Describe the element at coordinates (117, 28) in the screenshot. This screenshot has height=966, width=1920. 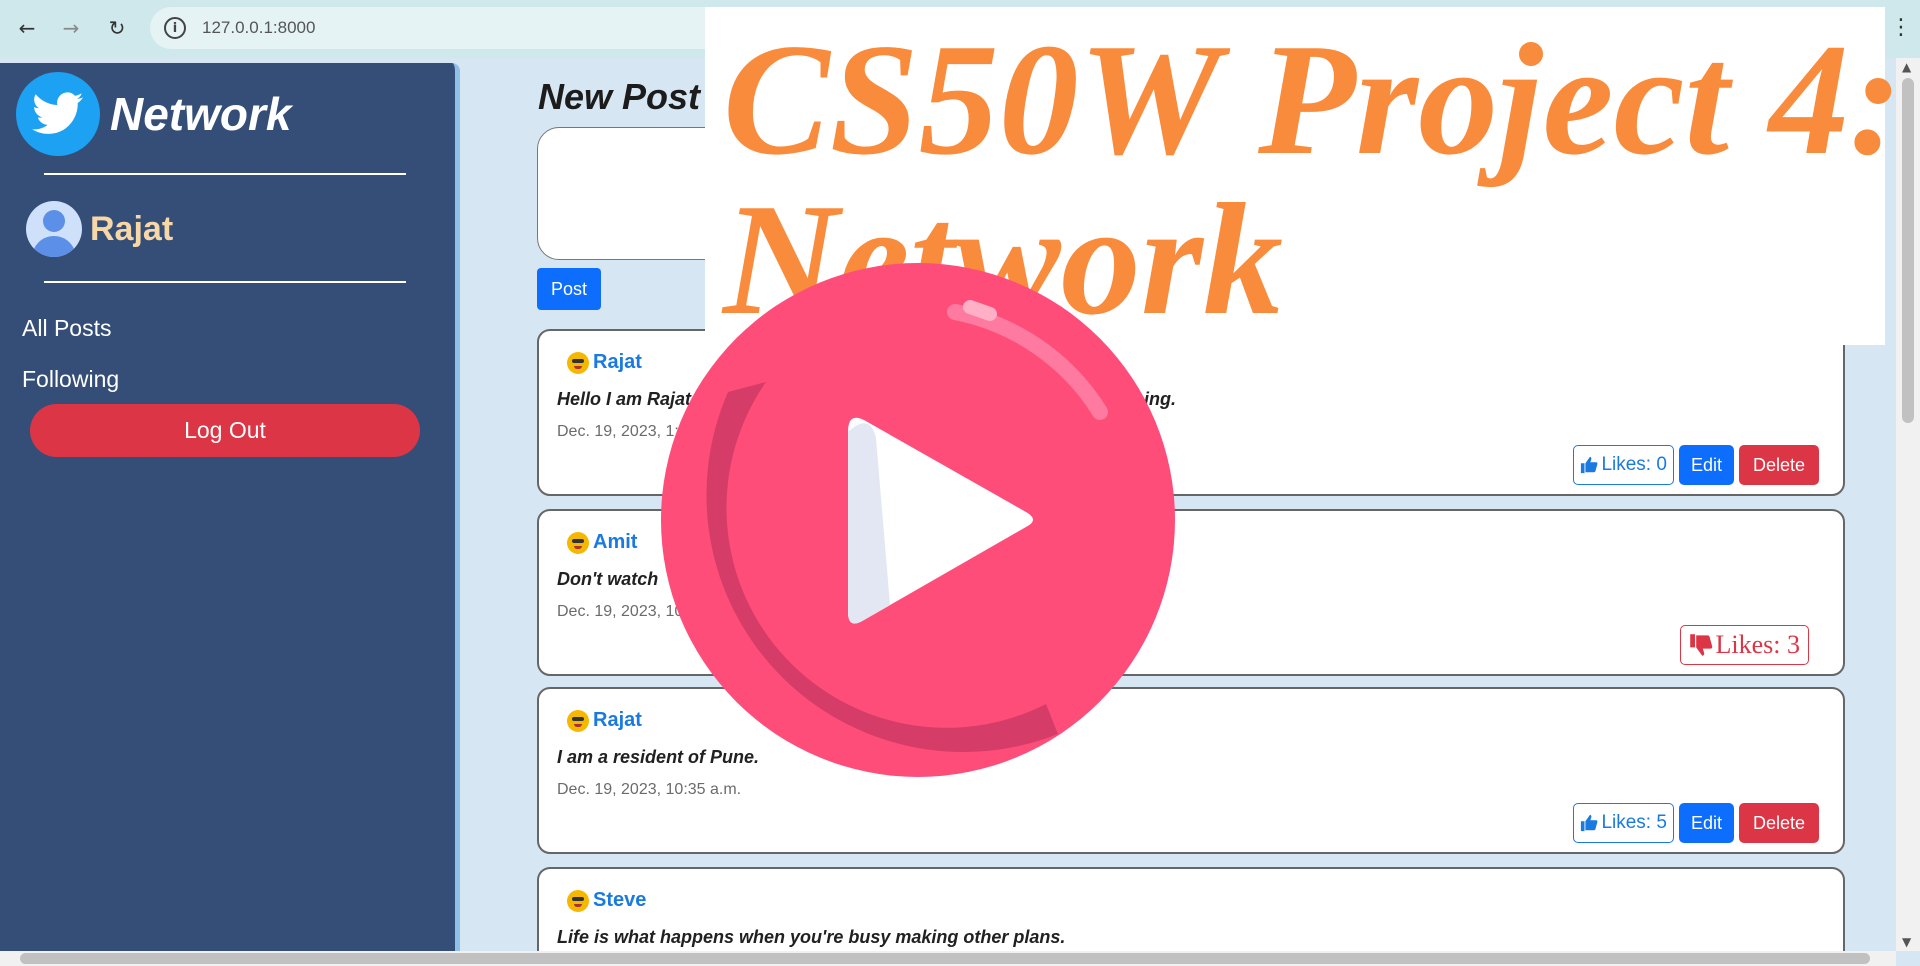
I see `reload-icon: ↻` at that location.